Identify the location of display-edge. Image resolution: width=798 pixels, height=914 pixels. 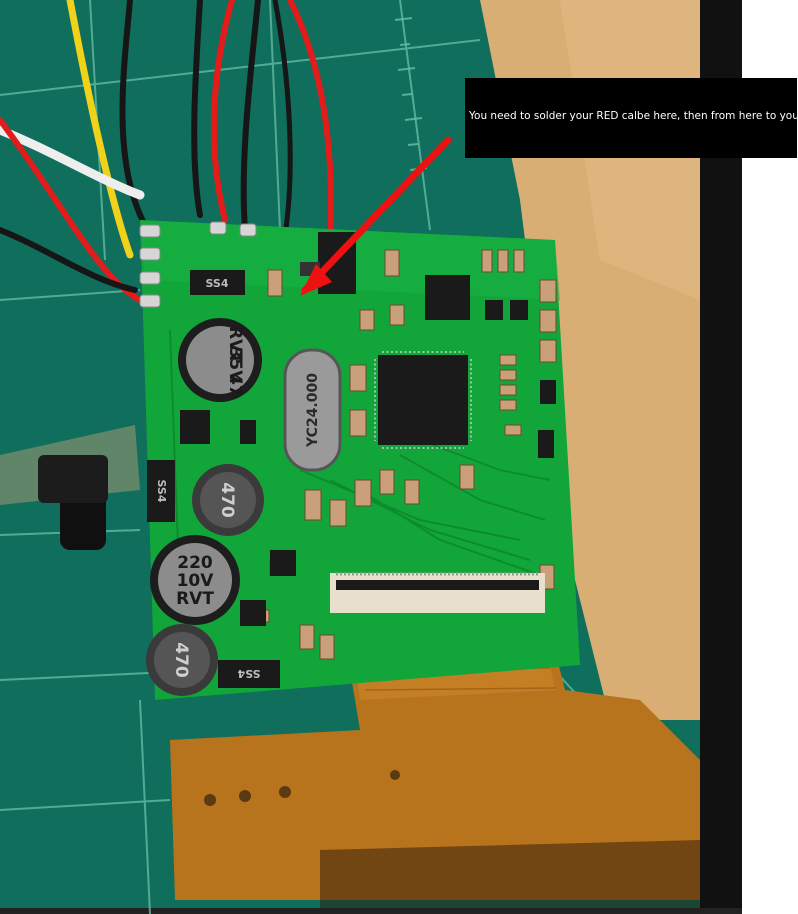
(510, 874).